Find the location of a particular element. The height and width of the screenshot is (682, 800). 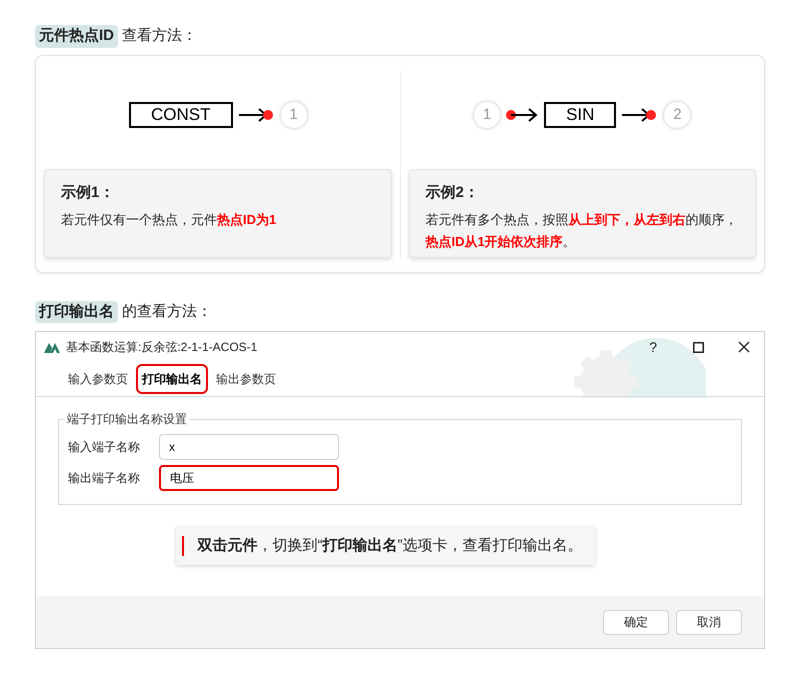

field-label: 输入端子名称 is located at coordinates (104, 447).